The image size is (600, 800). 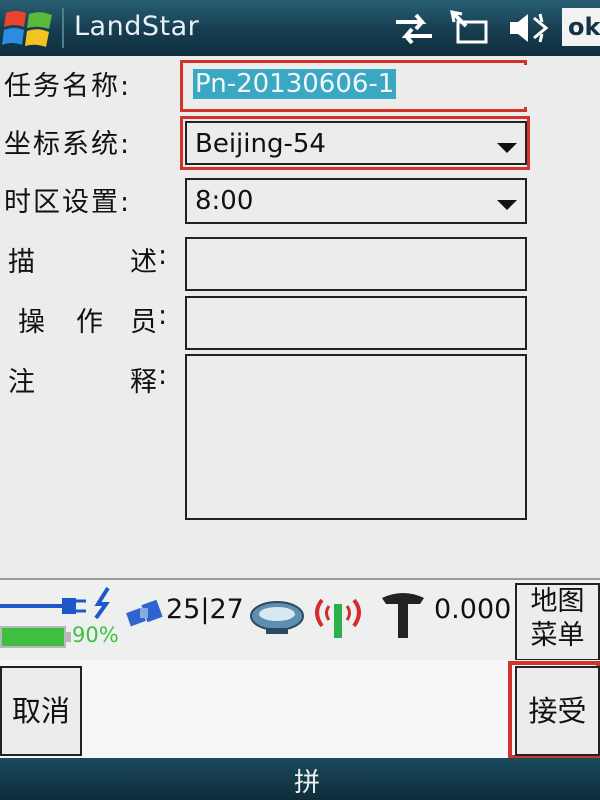 I want to click on label-char: 时, so click(x=18, y=202).